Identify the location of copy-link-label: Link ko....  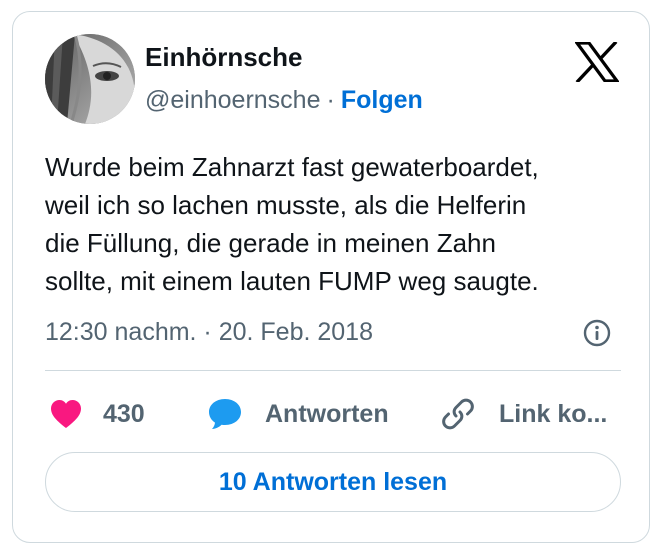
(553, 413).